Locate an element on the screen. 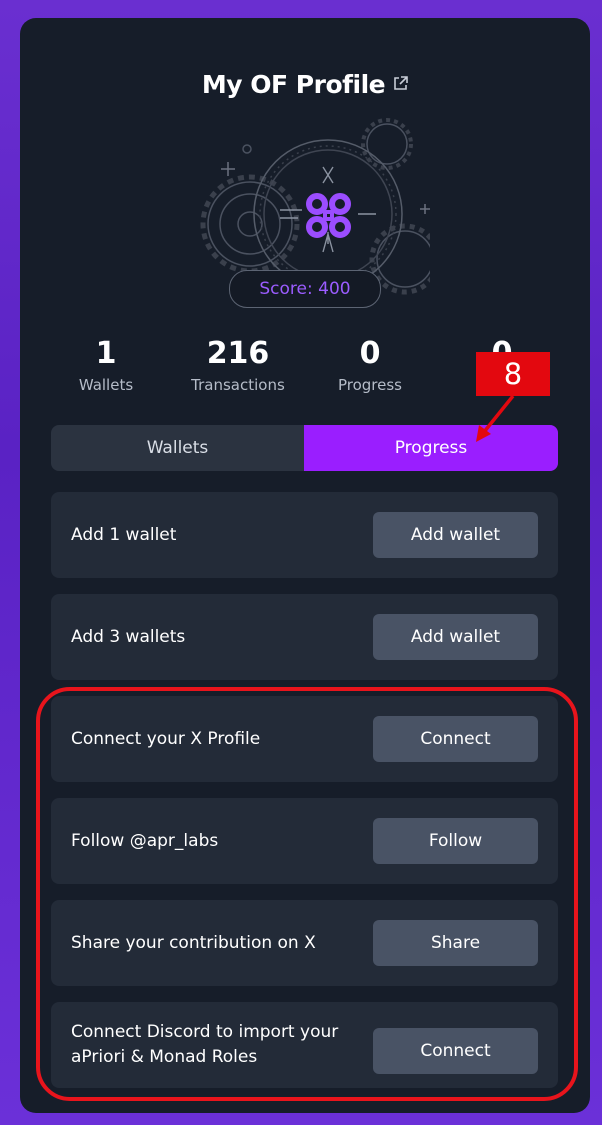 The image size is (602, 1125). stat-label: Transactions is located at coordinates (238, 385).